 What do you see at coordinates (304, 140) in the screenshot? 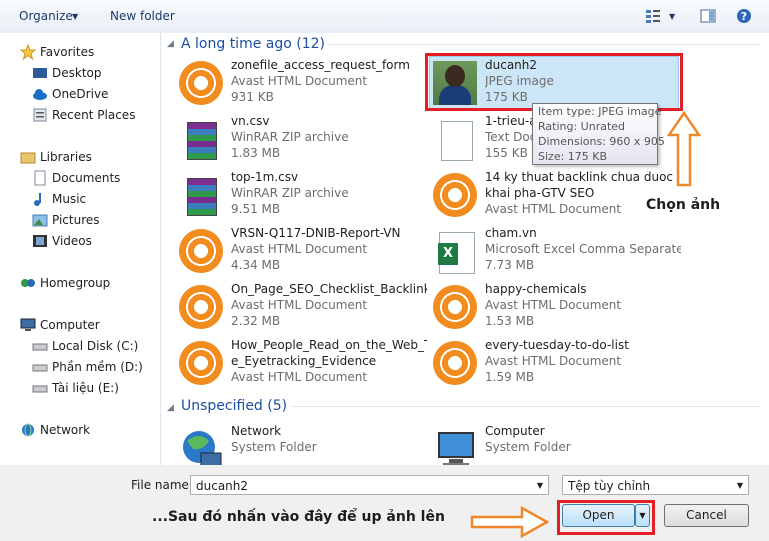
I see `file-item: vn.csv WinRAR ZIP archive 1.83 MB` at bounding box center [304, 140].